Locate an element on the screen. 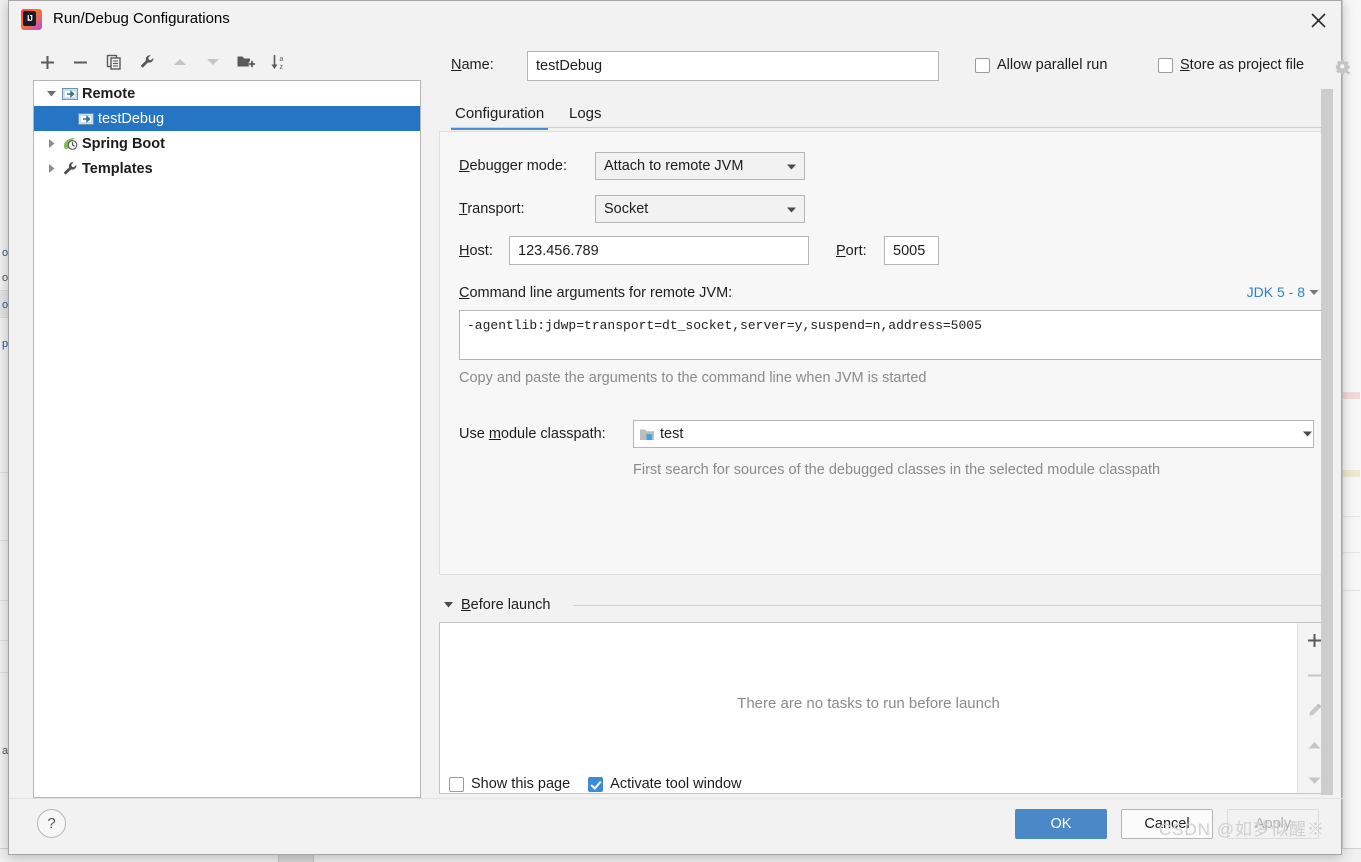  tree-item-spring-boot: Spring Boot is located at coordinates (227, 143).